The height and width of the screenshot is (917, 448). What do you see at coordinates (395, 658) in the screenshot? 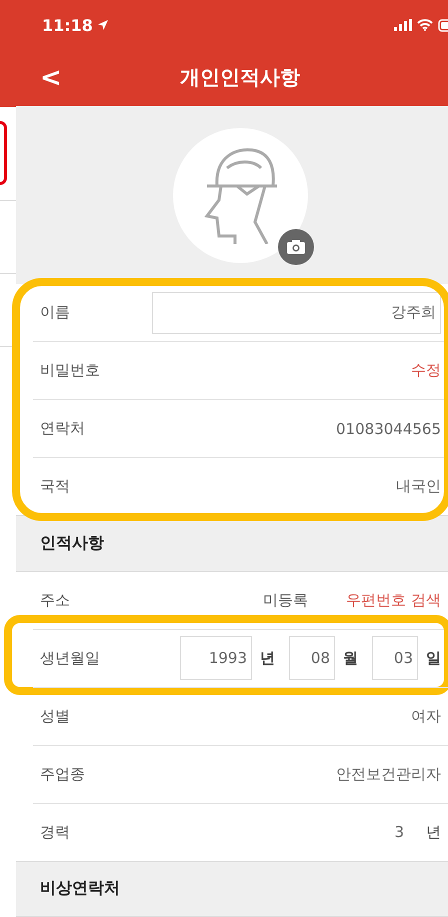
I see `date-field: 03` at bounding box center [395, 658].